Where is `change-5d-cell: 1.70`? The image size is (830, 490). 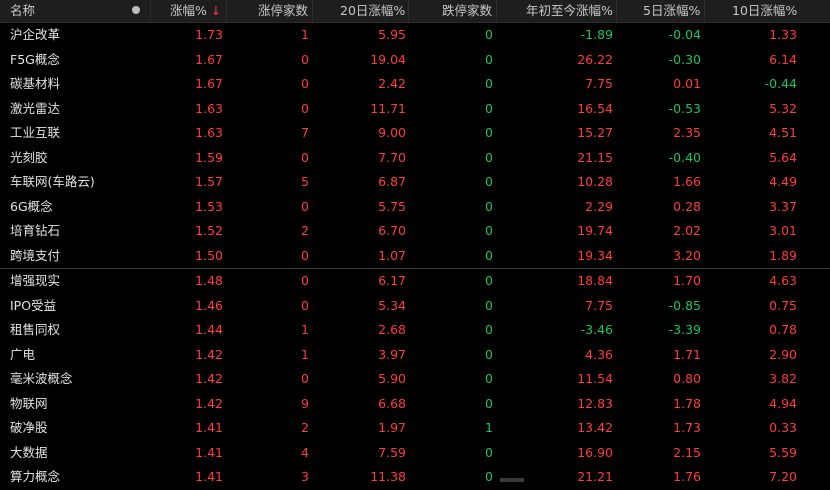 change-5d-cell: 1.70 is located at coordinates (687, 280).